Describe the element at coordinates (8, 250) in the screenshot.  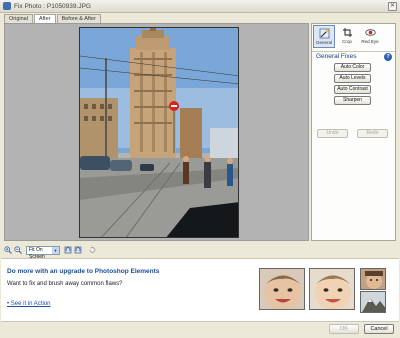
I see `zoom-in-icon` at that location.